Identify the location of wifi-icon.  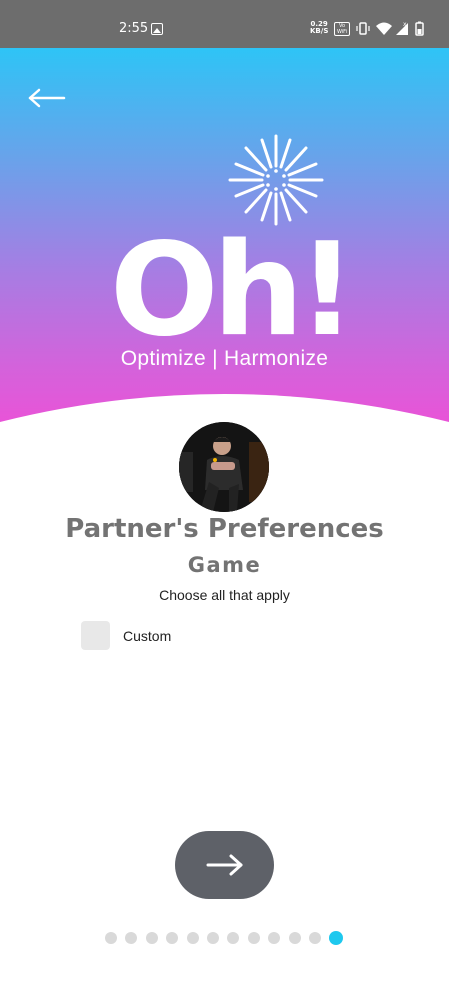
(384, 28).